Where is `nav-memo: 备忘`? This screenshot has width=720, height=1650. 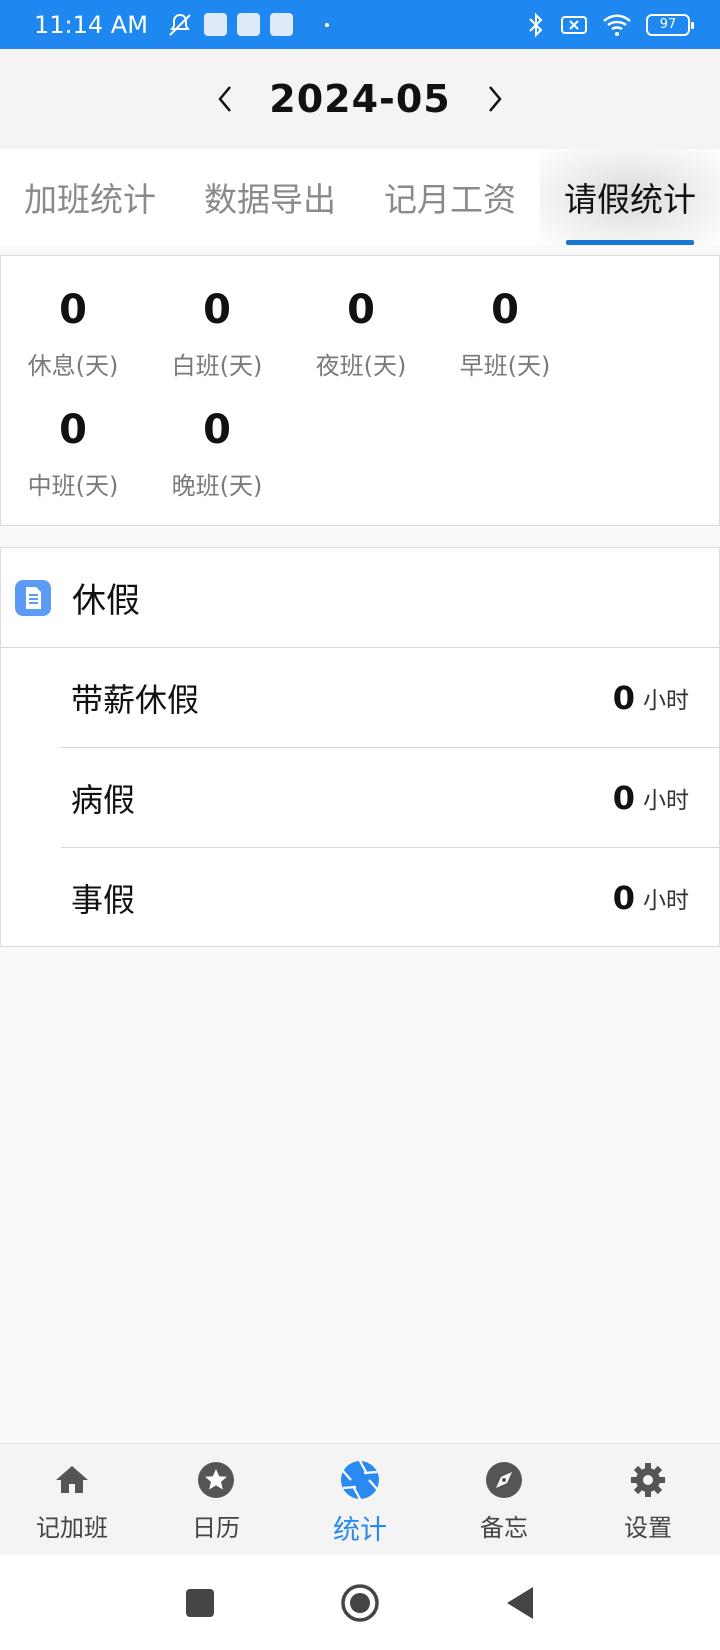 nav-memo: 备忘 is located at coordinates (504, 1499).